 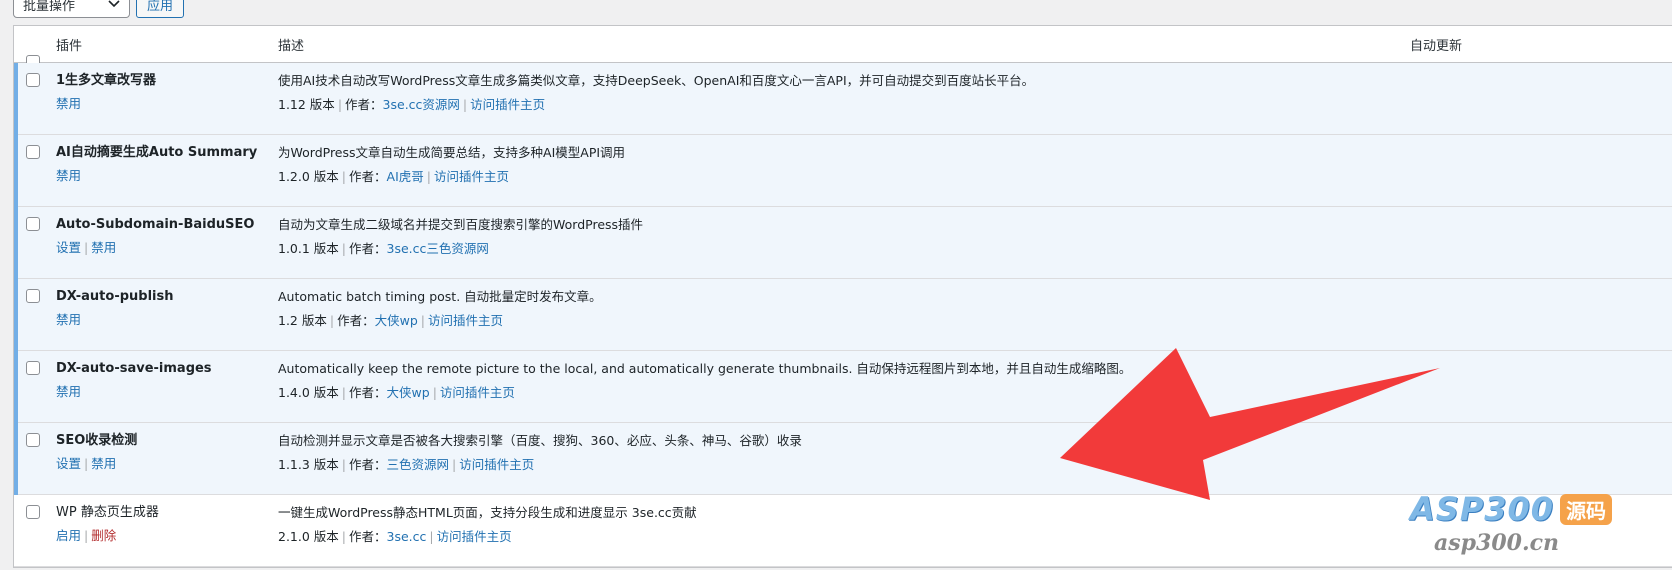 I want to click on watermark-badge: 源码, so click(x=1586, y=509).